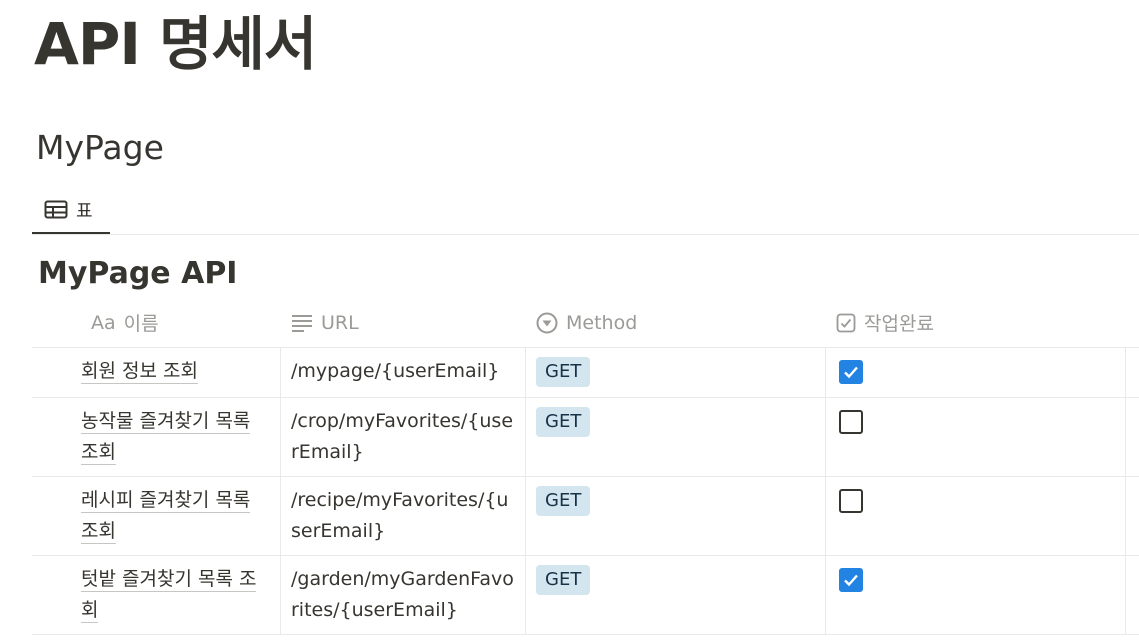 The width and height of the screenshot is (1139, 642). What do you see at coordinates (175, 44) in the screenshot?
I see `page-title: API 명세서` at bounding box center [175, 44].